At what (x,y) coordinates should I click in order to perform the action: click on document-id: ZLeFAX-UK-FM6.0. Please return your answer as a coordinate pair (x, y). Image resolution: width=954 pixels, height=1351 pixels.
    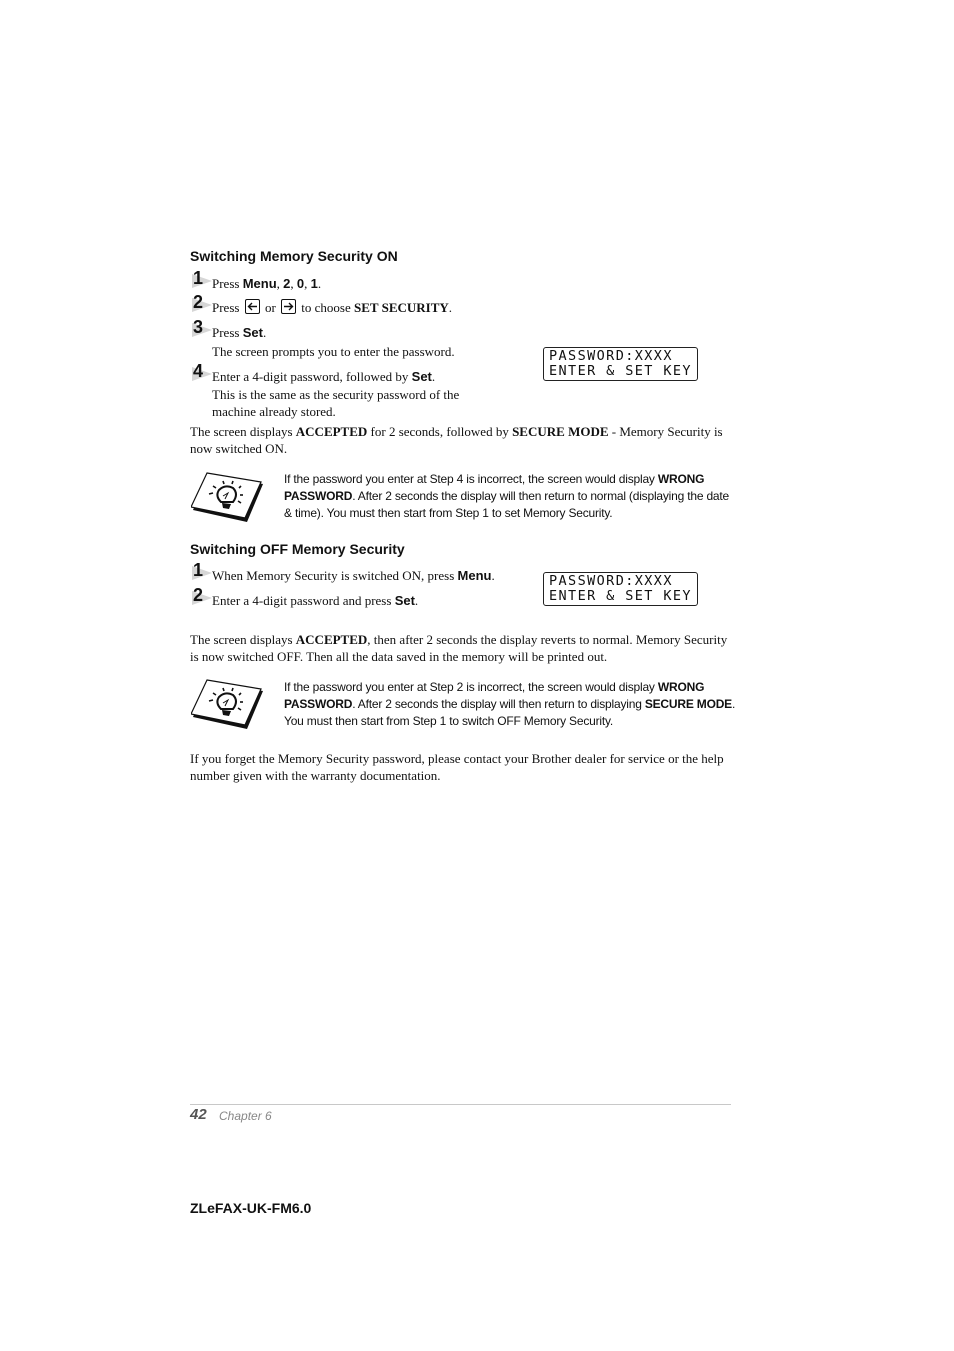
    Looking at the image, I should click on (251, 1208).